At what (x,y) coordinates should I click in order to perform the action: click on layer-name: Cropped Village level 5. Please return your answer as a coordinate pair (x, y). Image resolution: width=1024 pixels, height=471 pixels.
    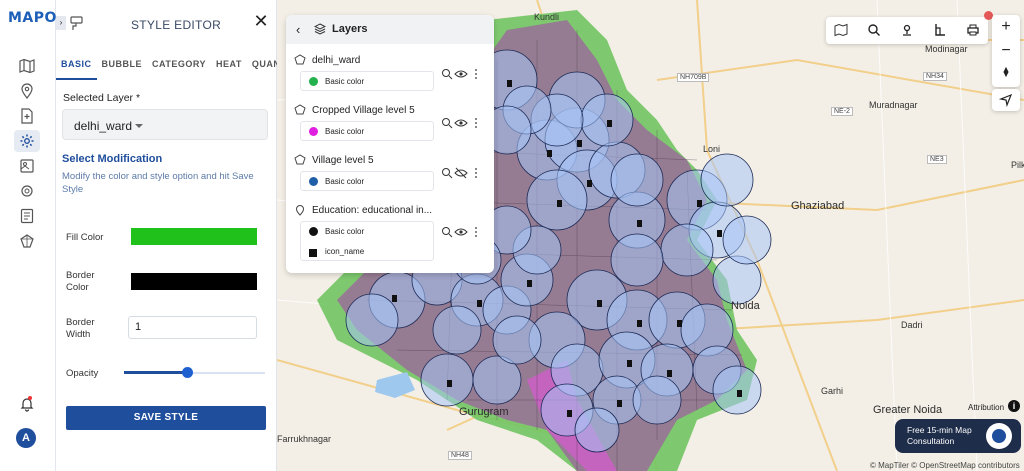
    Looking at the image, I should click on (363, 110).